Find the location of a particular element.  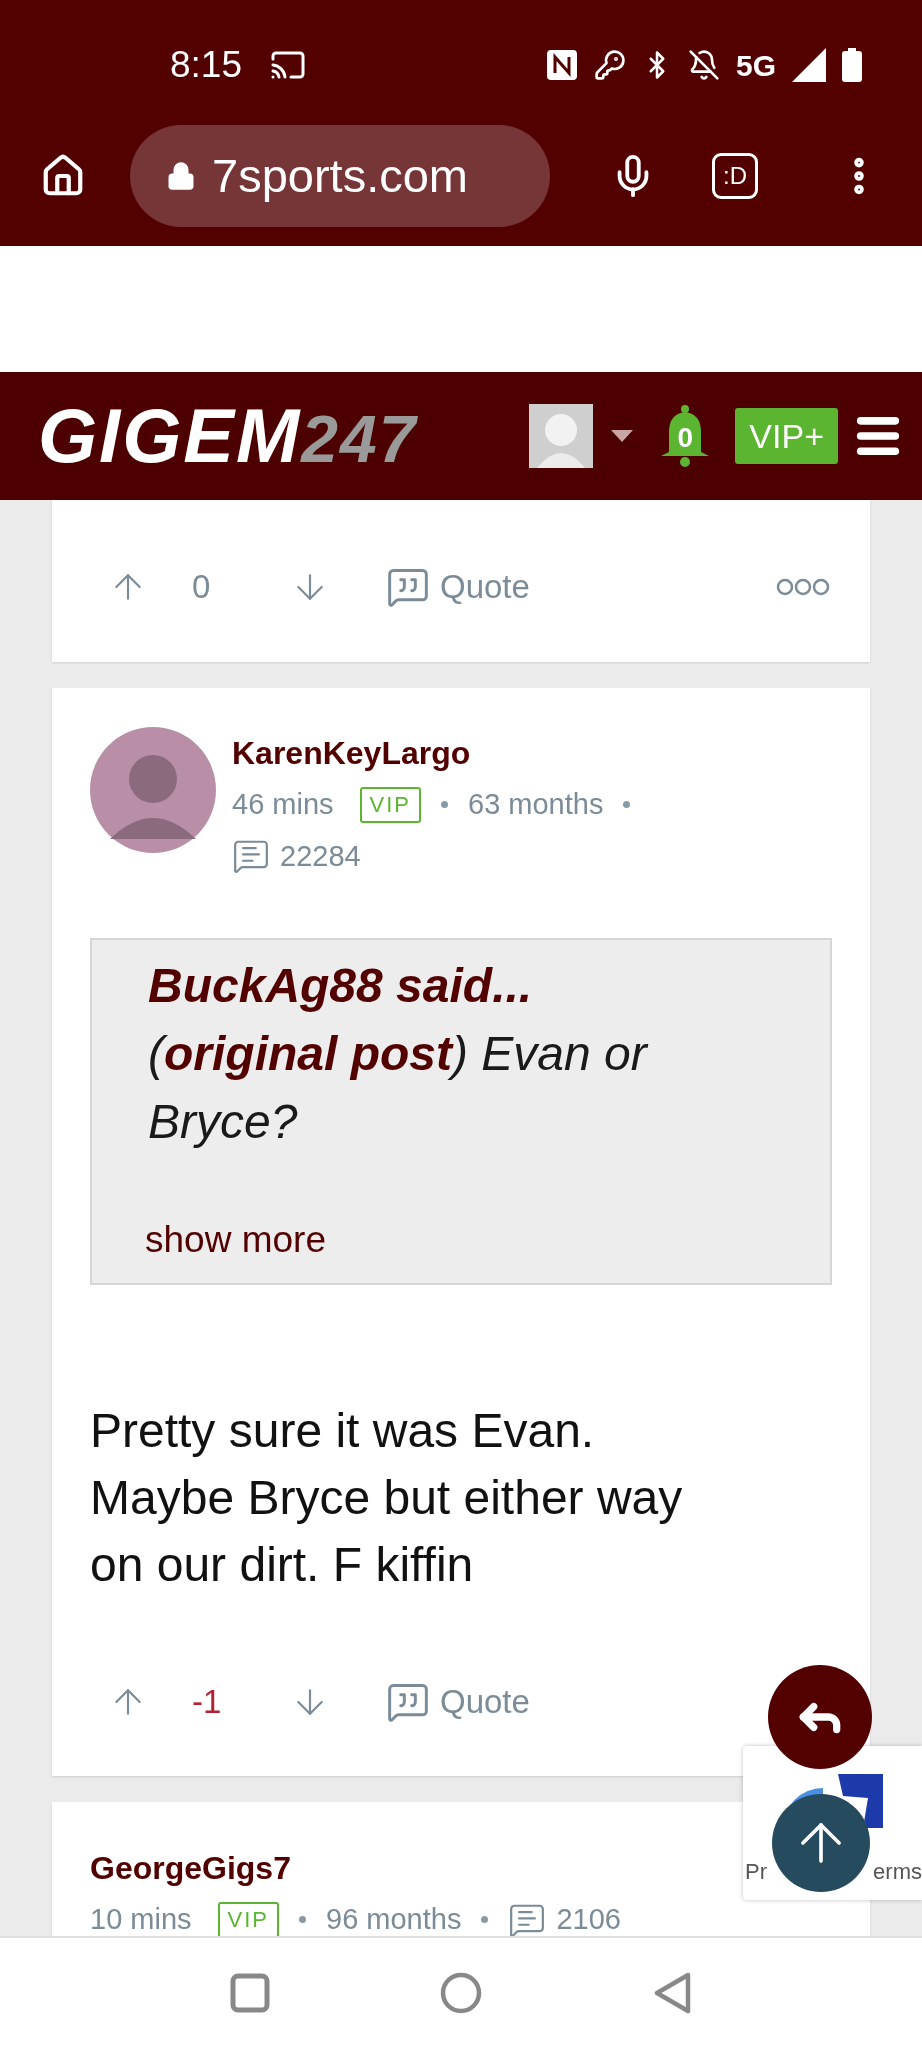

key-icon is located at coordinates (609, 65).